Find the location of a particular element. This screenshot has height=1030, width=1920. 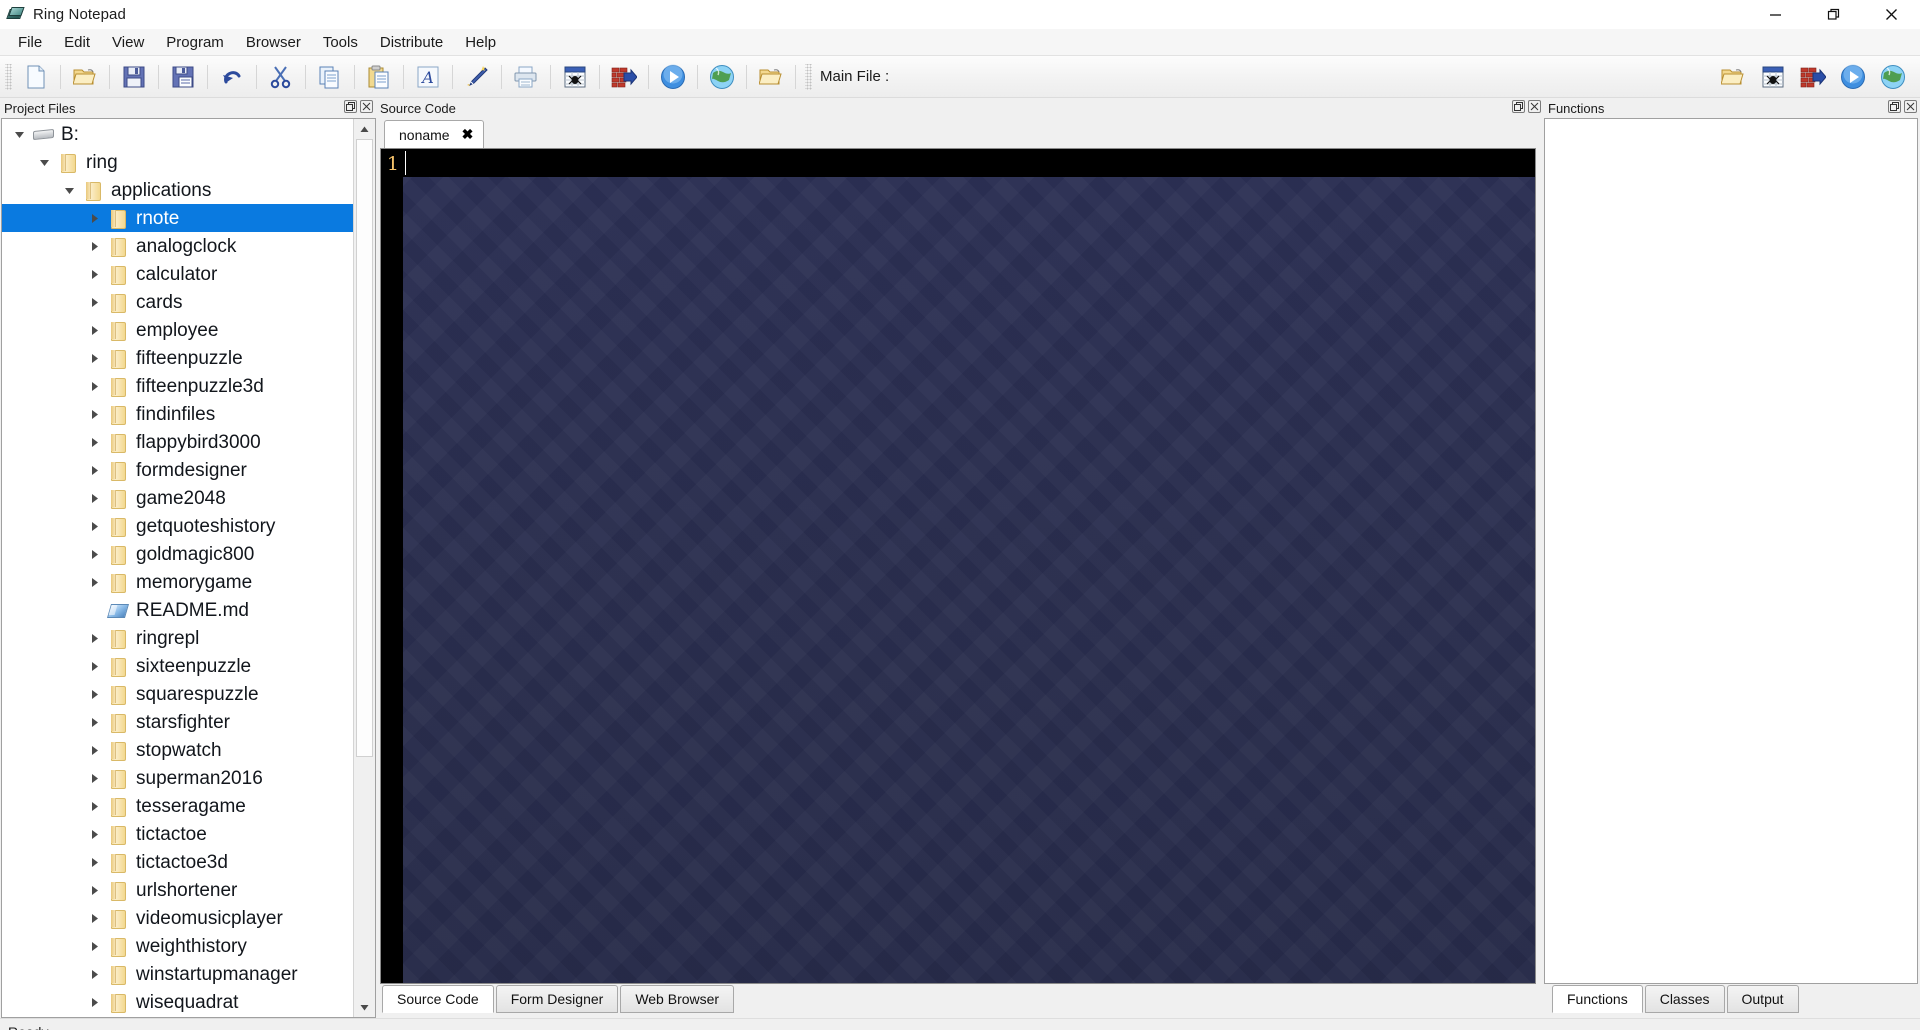

tab-form-designer: Form Designer is located at coordinates (557, 999).